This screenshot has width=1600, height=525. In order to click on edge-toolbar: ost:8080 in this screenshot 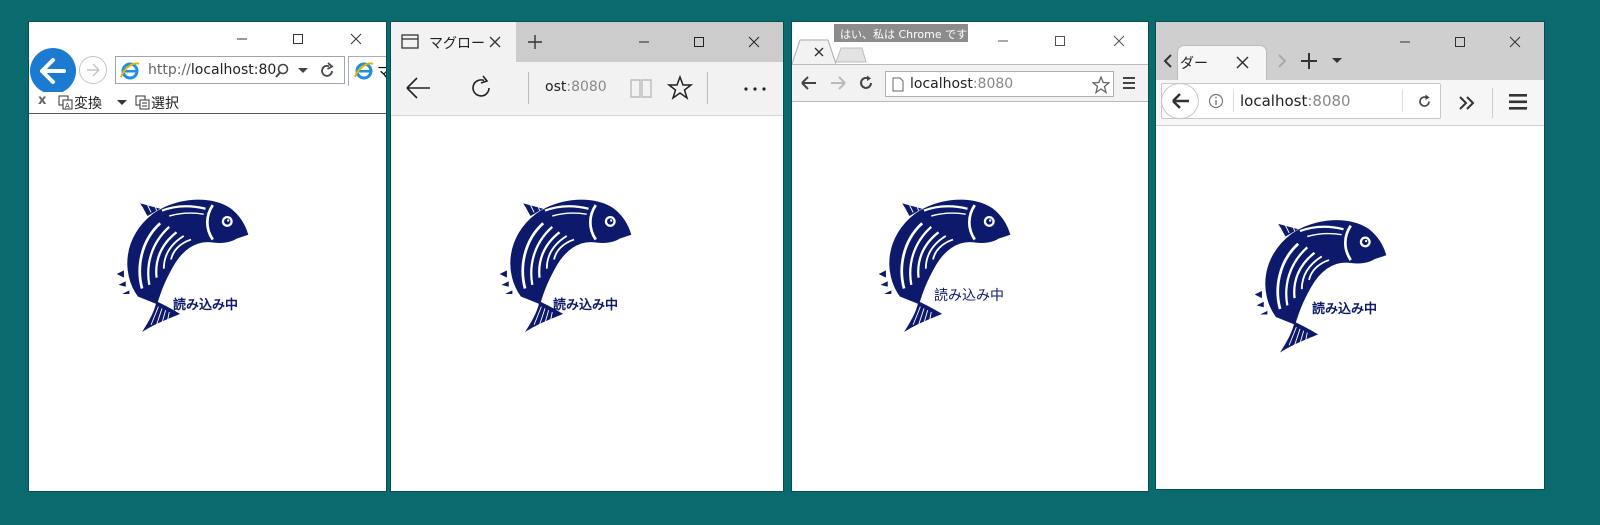, I will do `click(587, 89)`.